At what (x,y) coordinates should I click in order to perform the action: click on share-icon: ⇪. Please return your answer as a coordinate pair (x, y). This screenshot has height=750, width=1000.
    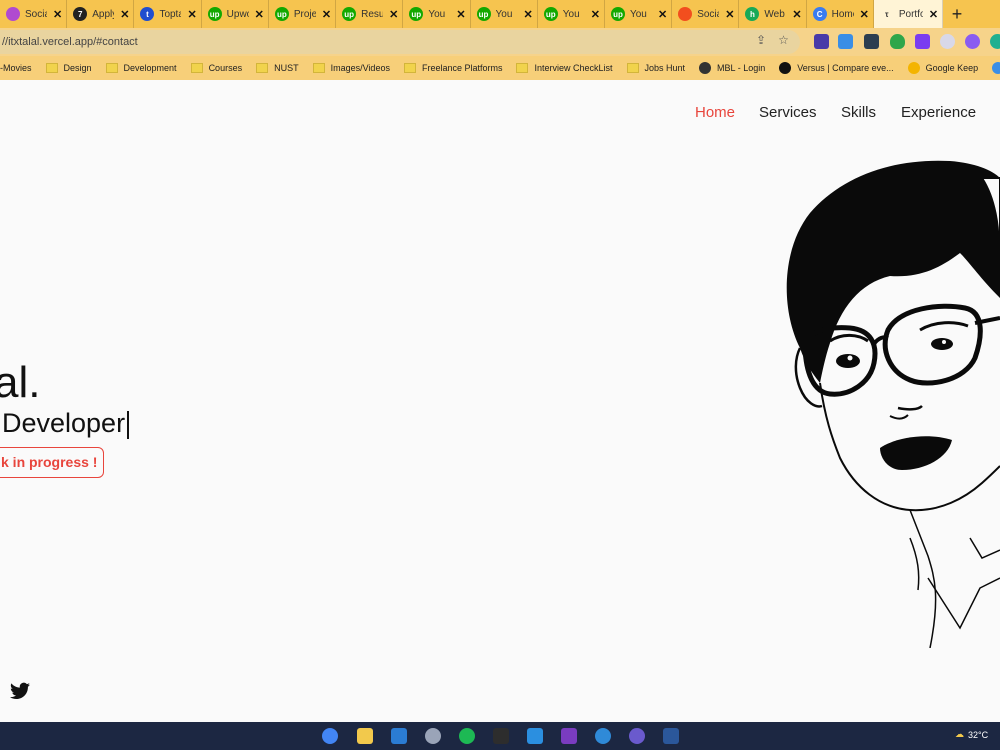
    Looking at the image, I should click on (761, 40).